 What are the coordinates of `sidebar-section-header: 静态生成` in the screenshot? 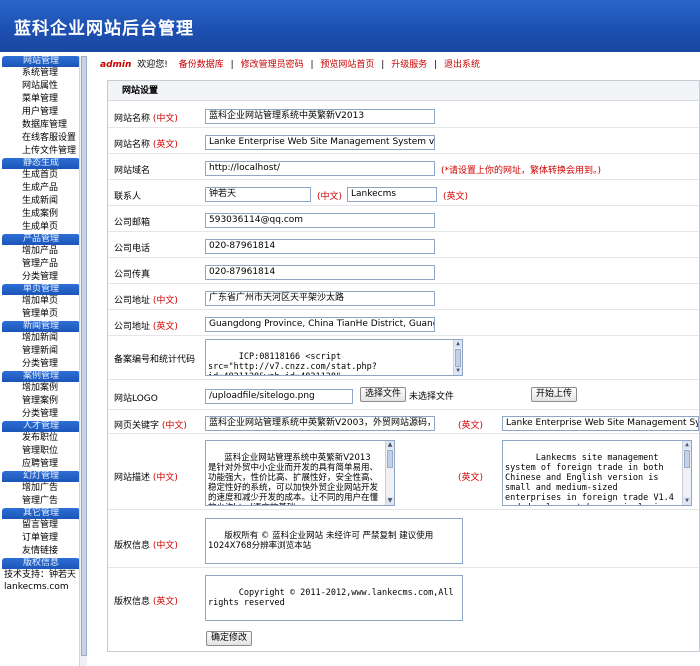 It's located at (41, 163).